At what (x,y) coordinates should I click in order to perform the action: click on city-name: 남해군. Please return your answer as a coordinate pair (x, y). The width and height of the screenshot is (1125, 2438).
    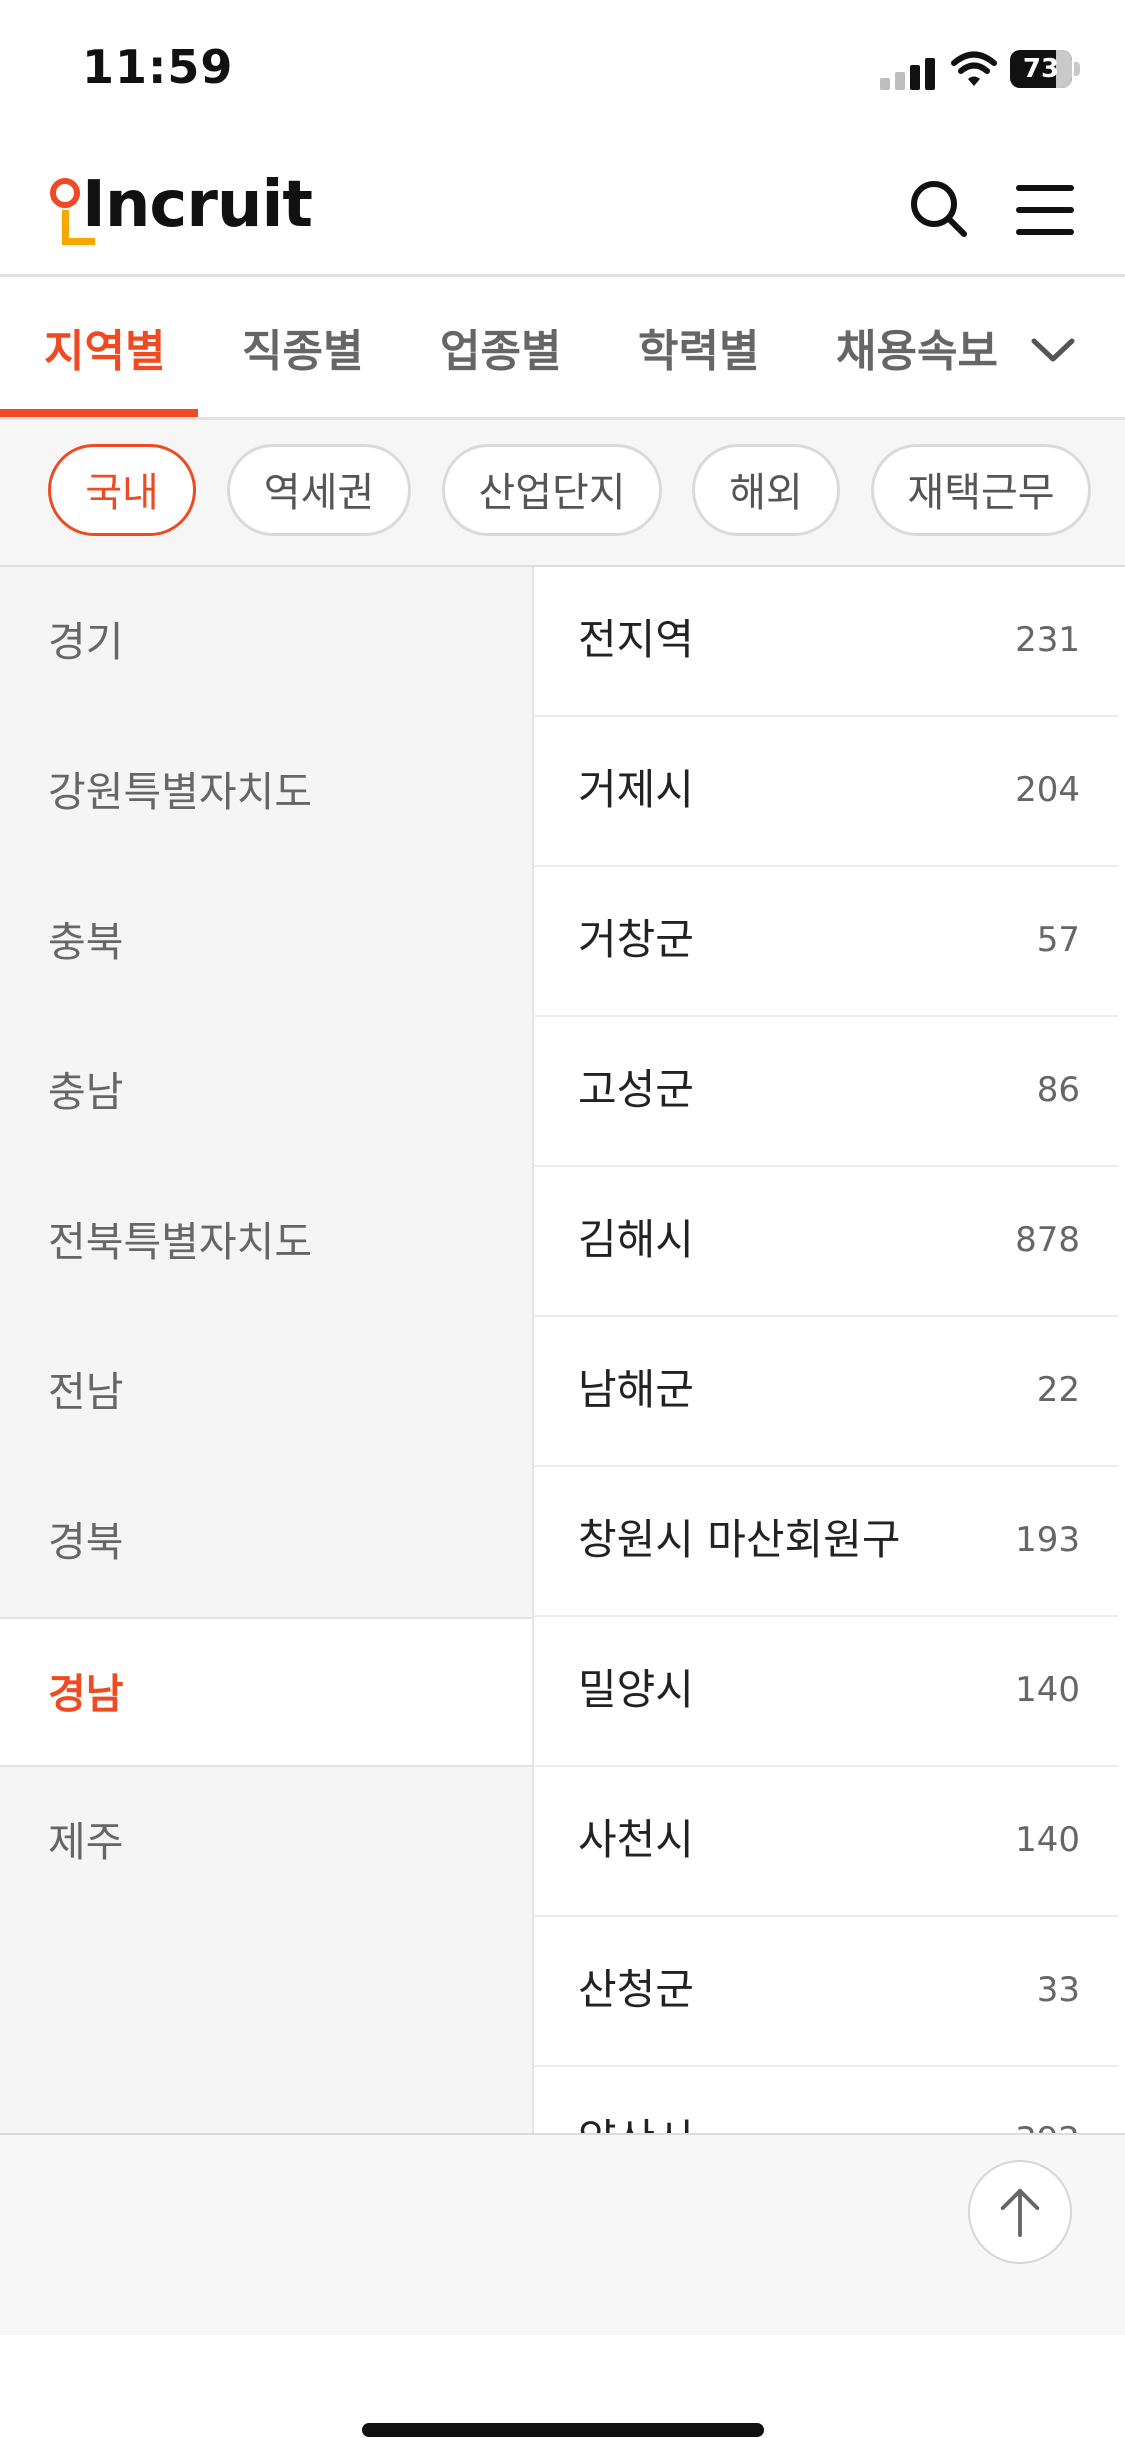
    Looking at the image, I should click on (636, 1389).